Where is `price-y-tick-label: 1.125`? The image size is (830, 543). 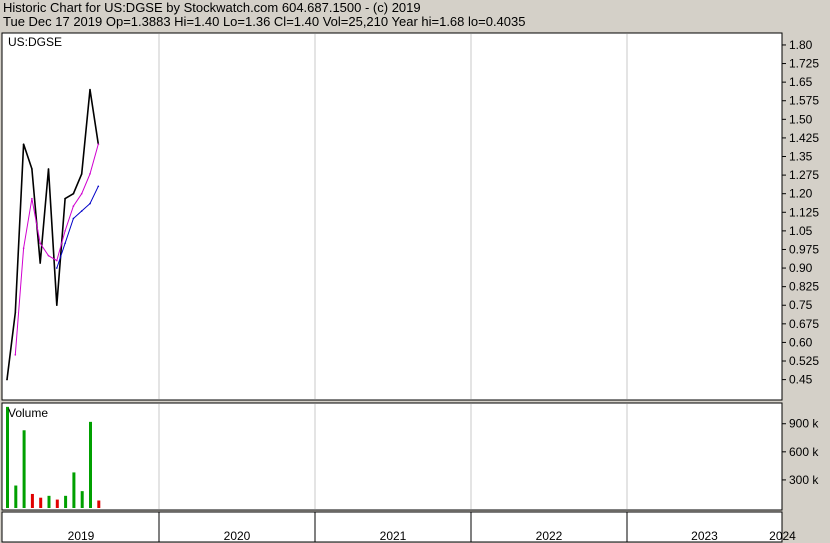
price-y-tick-label: 1.125 is located at coordinates (804, 212).